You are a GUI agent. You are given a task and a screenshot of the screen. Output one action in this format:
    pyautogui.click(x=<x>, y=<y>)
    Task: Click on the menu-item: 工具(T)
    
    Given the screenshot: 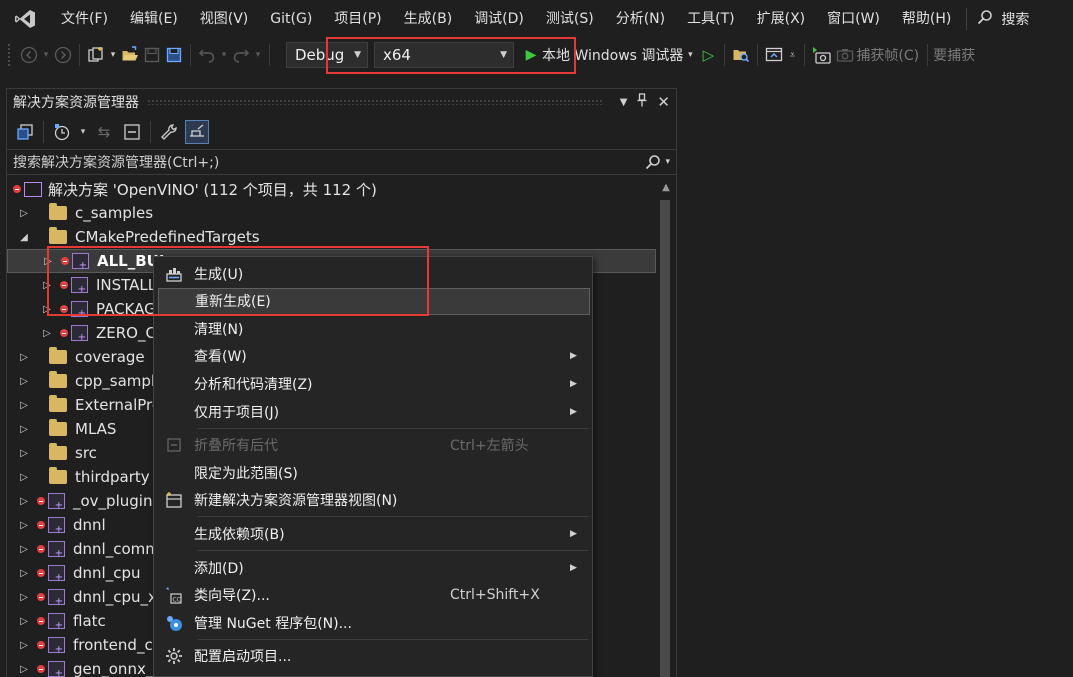 What is the action you would take?
    pyautogui.click(x=710, y=19)
    